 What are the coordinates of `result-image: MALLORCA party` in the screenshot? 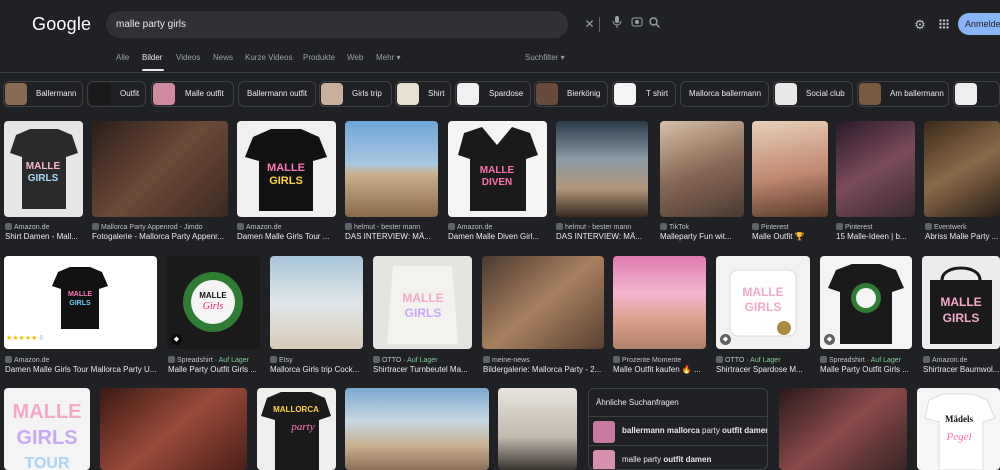 It's located at (296, 429).